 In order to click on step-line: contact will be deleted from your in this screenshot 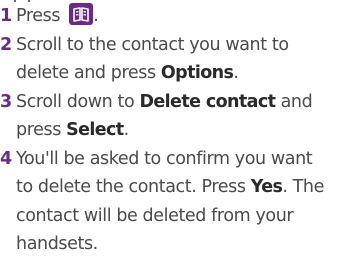, I will do `click(190, 216)`.